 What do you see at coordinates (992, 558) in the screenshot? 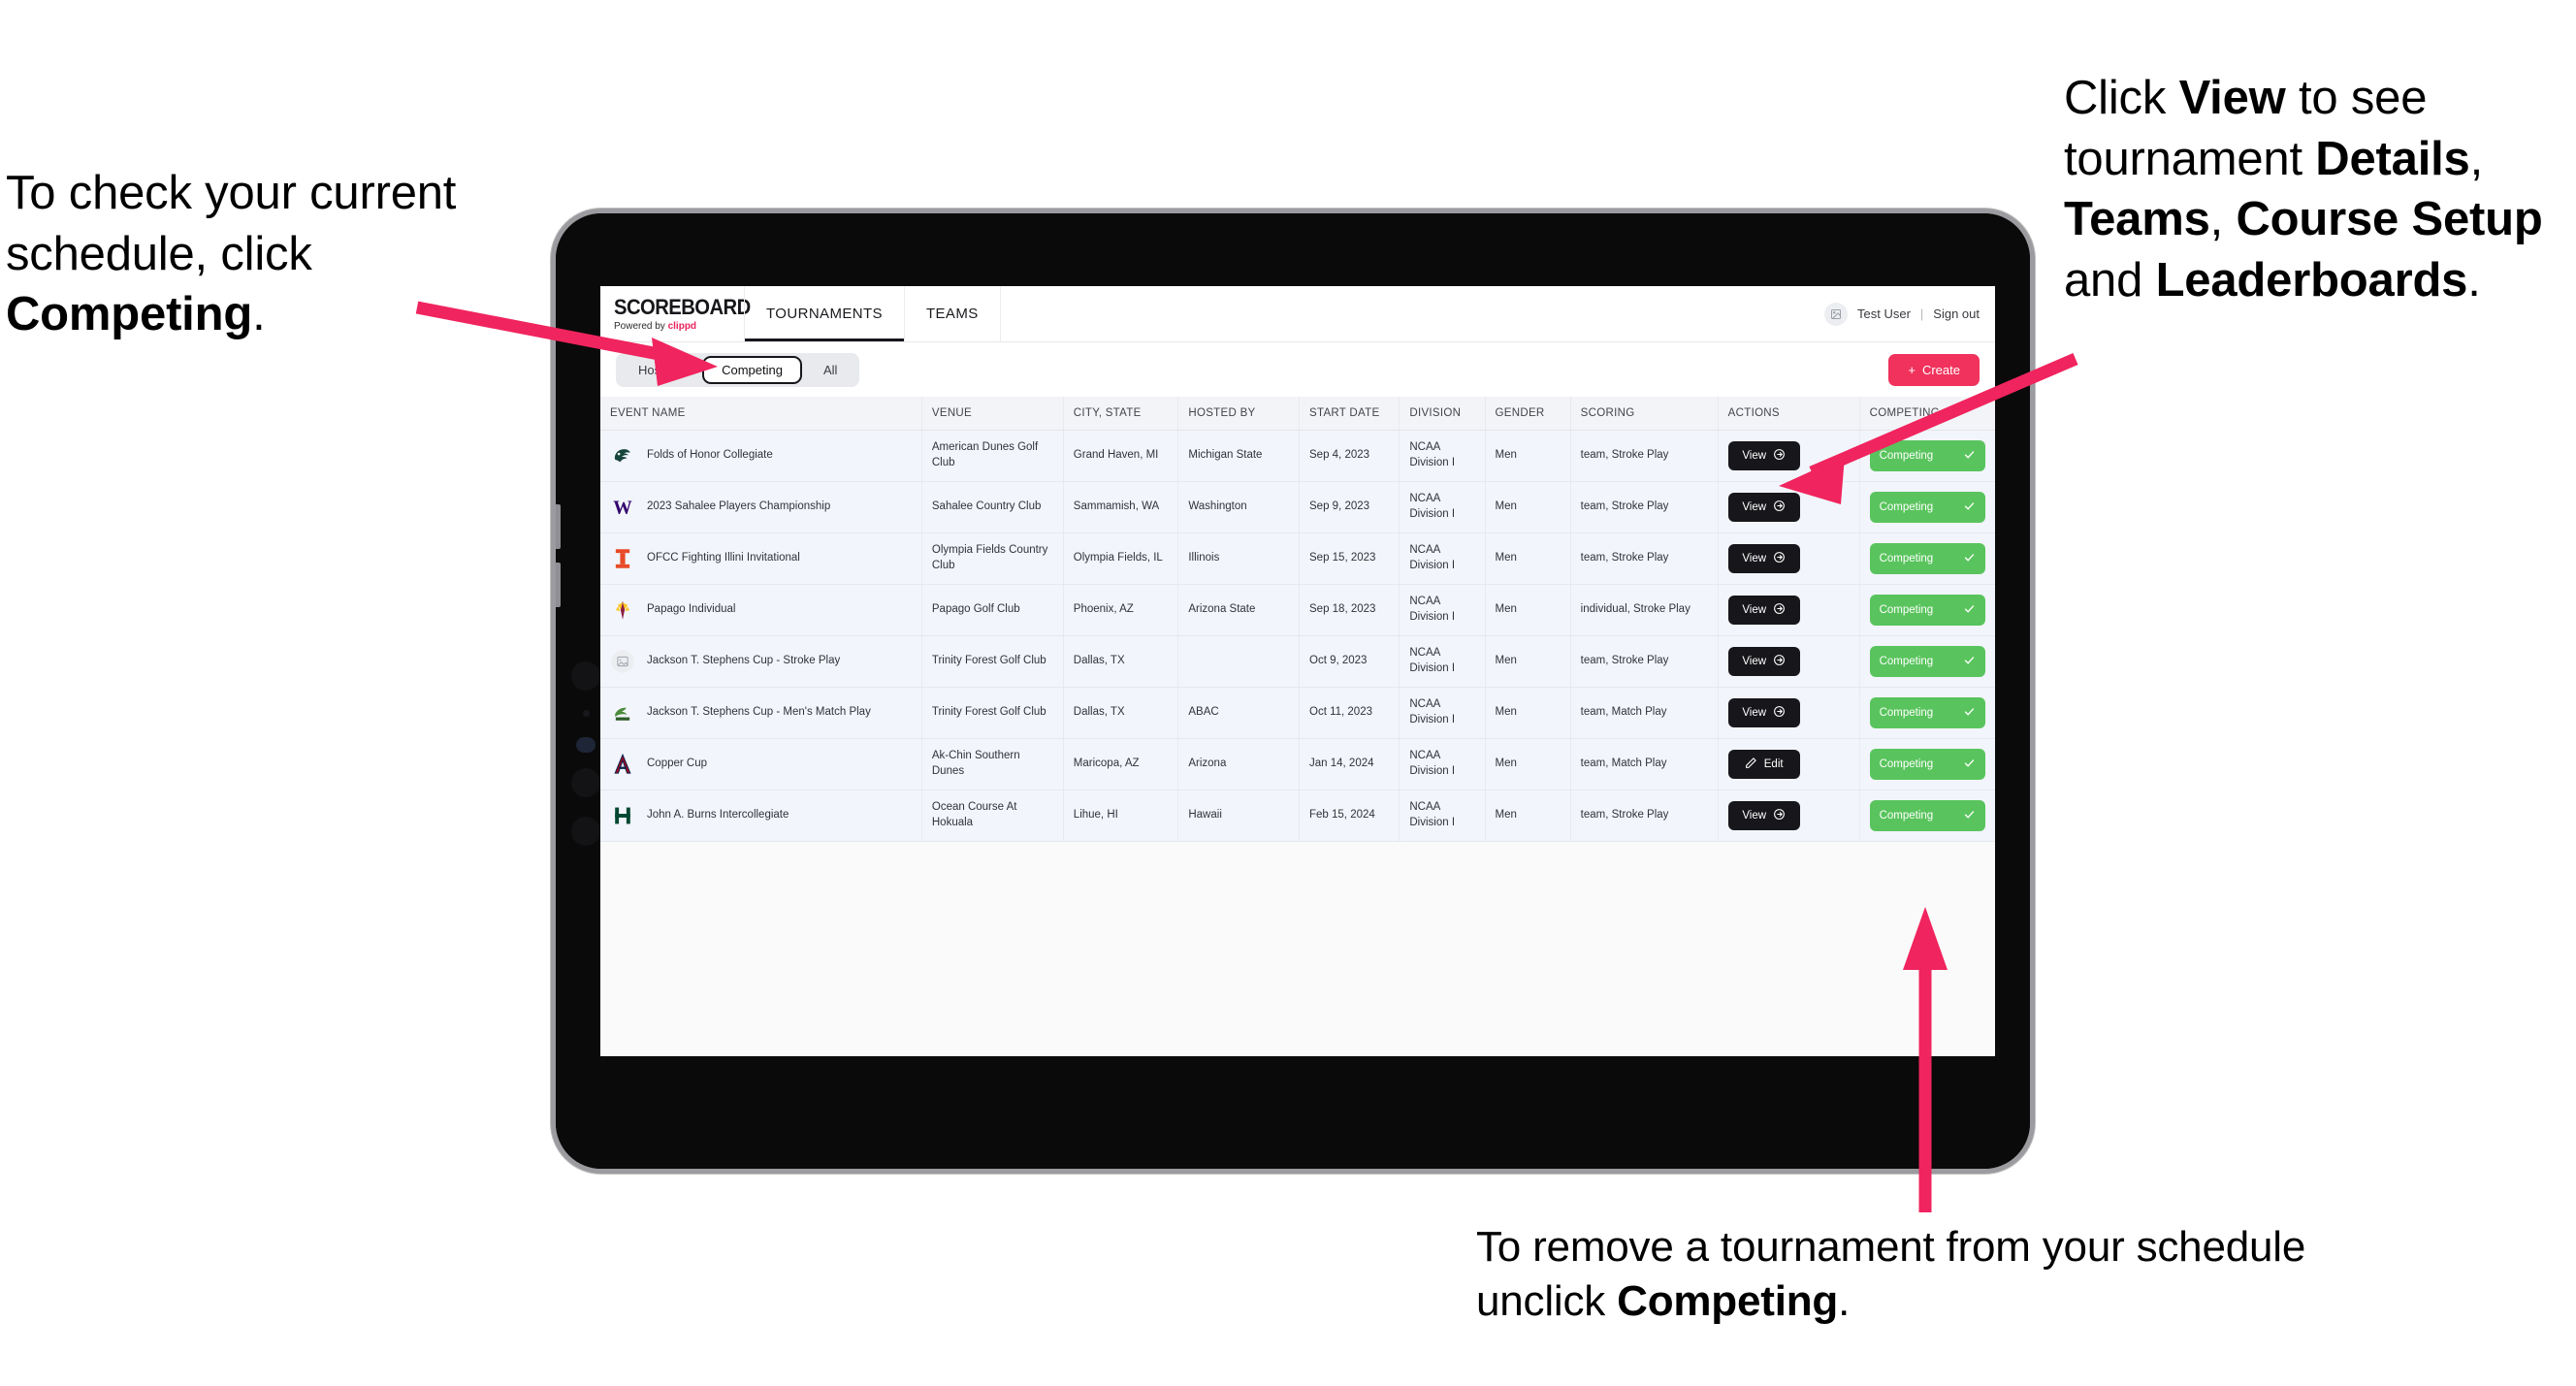
I see `cell-venue: Olympia Fields Country Club` at bounding box center [992, 558].